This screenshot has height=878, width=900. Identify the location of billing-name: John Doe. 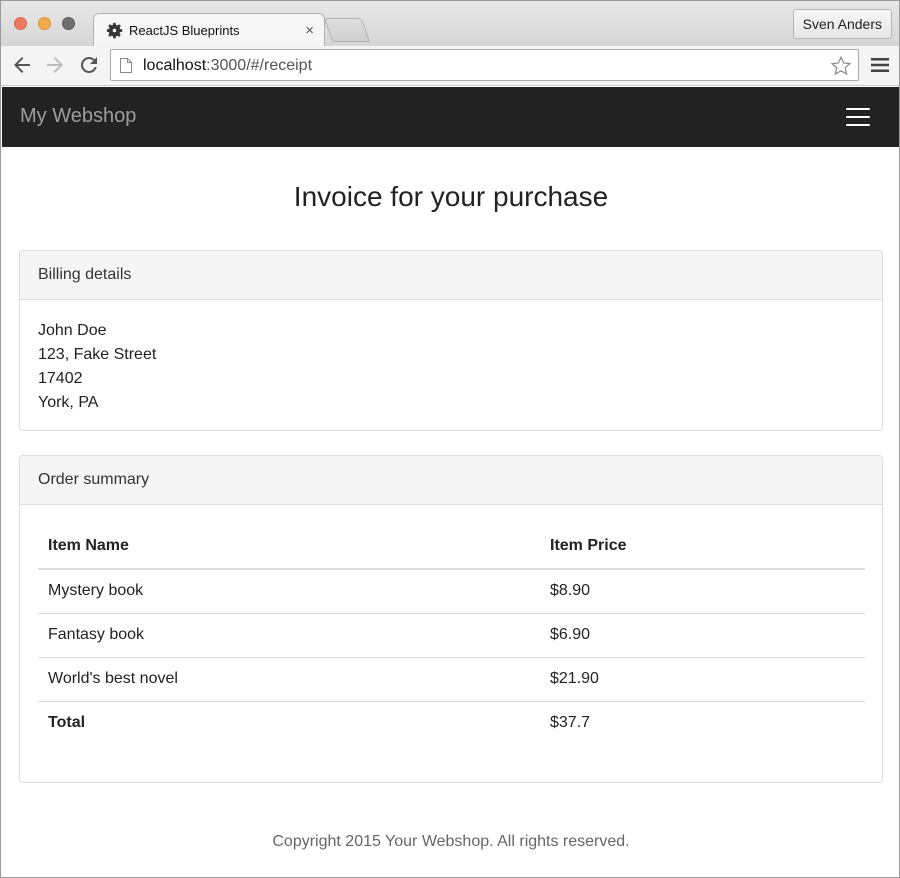
(72, 330).